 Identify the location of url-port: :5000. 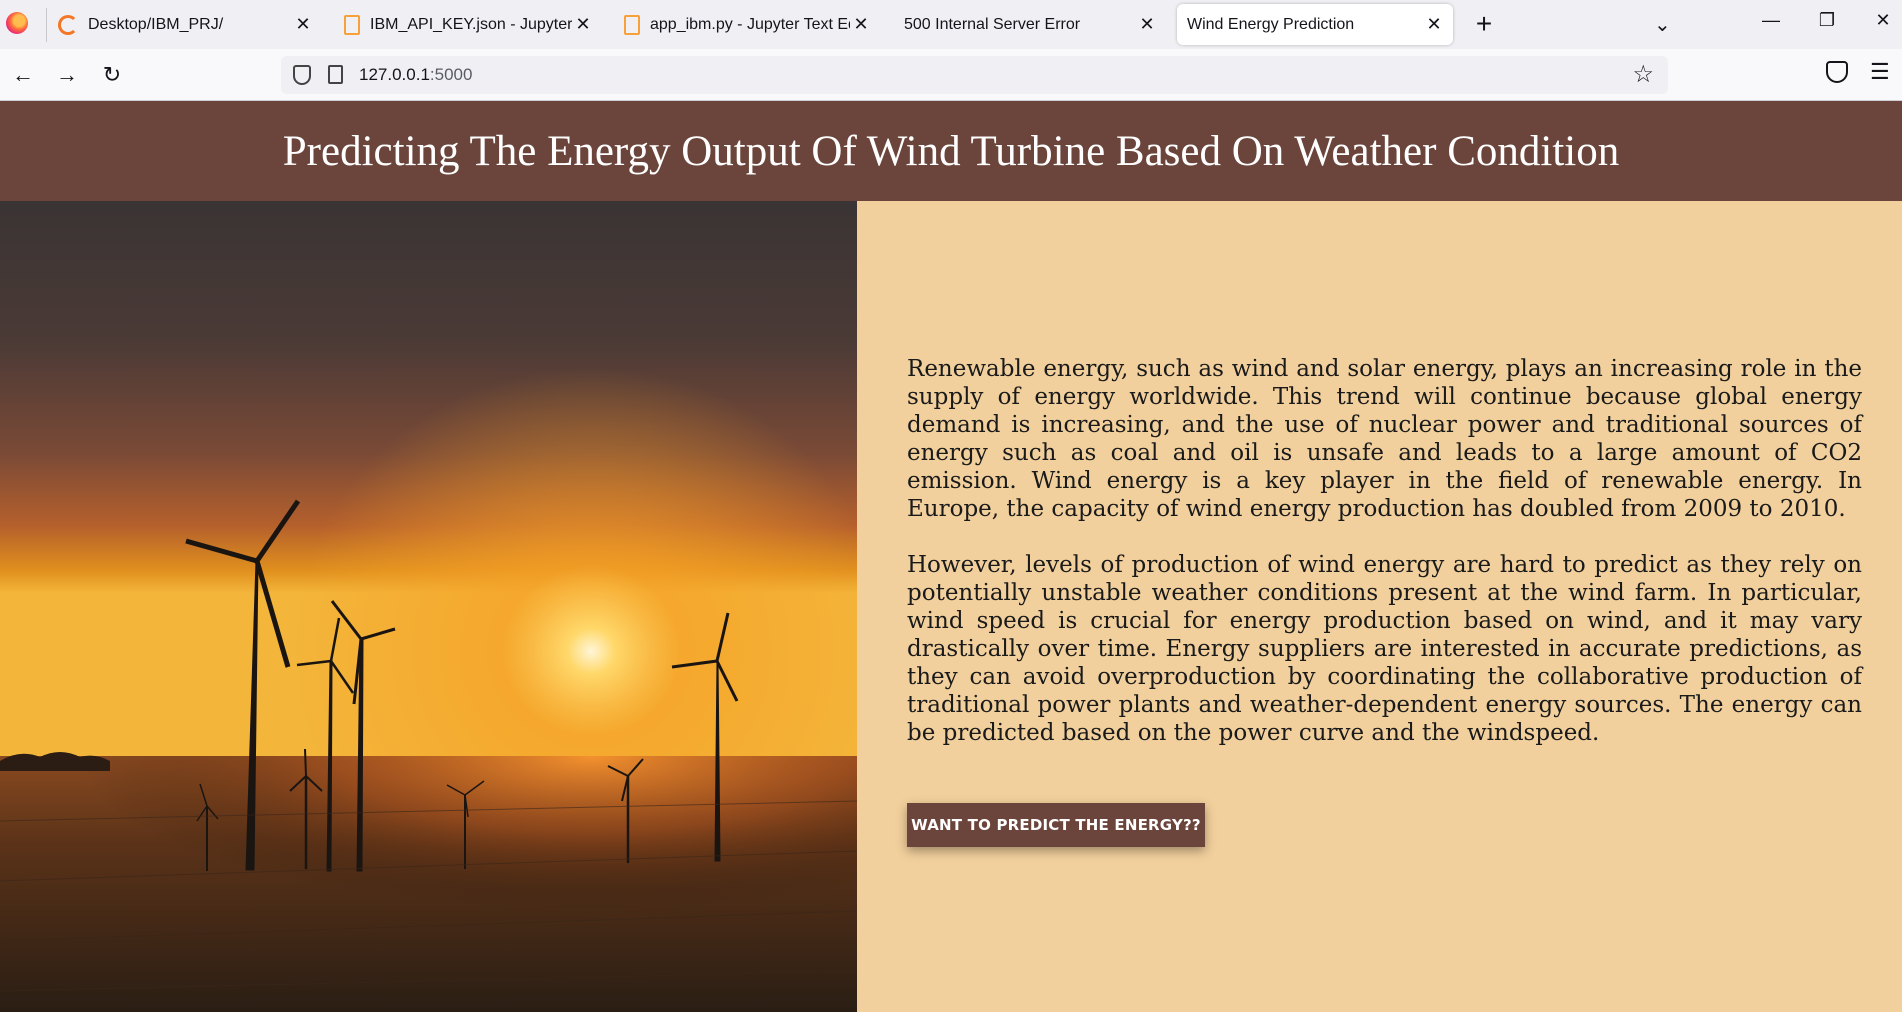
(451, 74).